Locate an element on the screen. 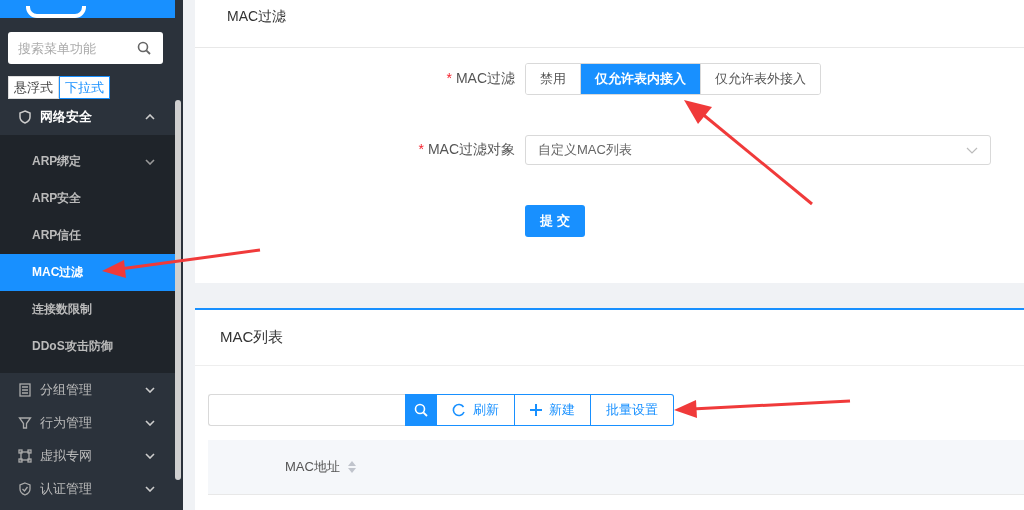  menu-search-field: 搜索菜单功能 is located at coordinates (85, 48).